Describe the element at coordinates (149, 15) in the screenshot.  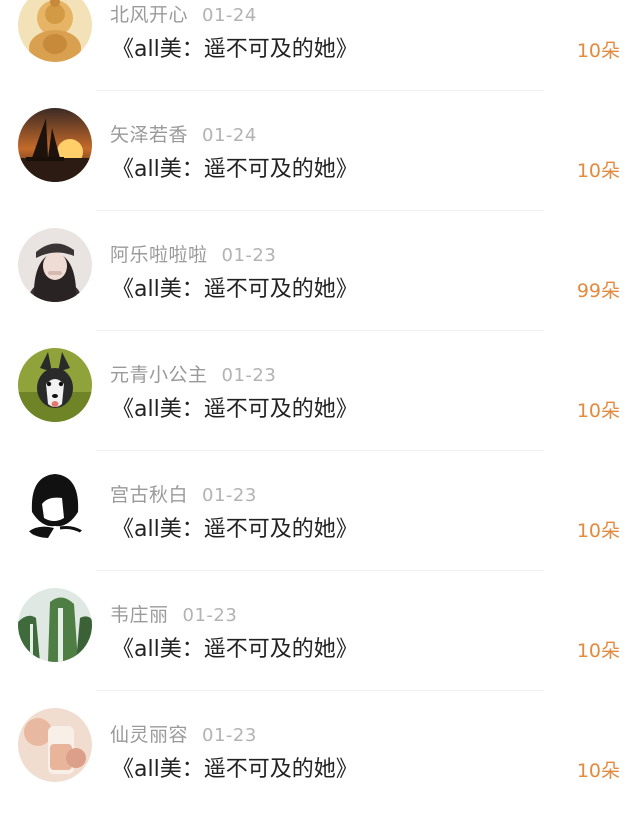
I see `user-name: 北风开心` at that location.